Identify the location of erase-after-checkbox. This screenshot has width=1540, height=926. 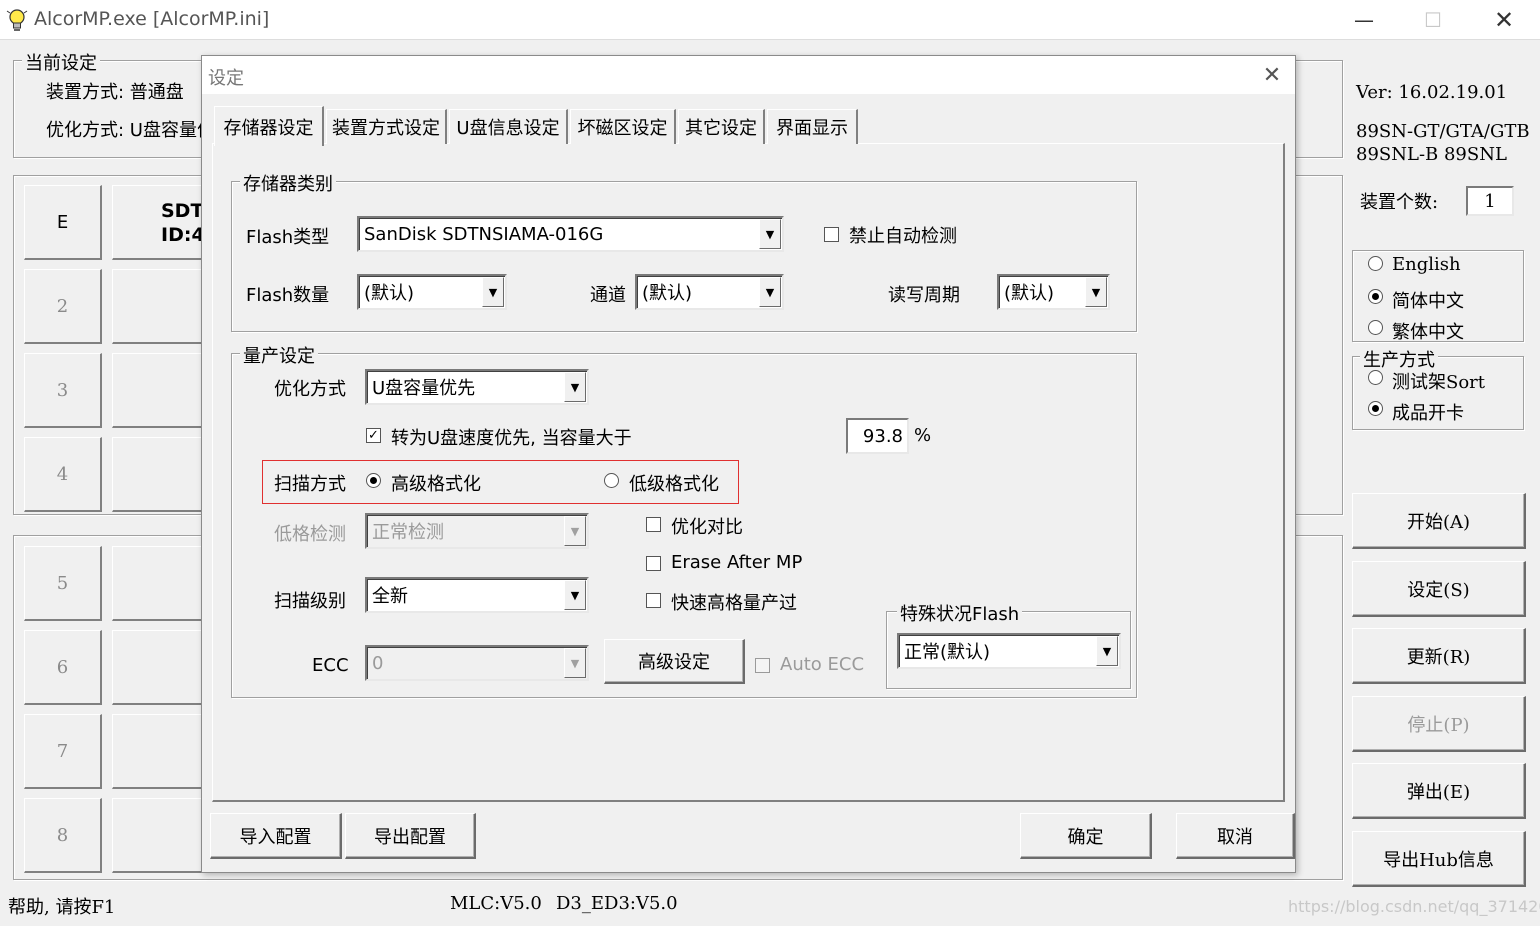
(653, 563).